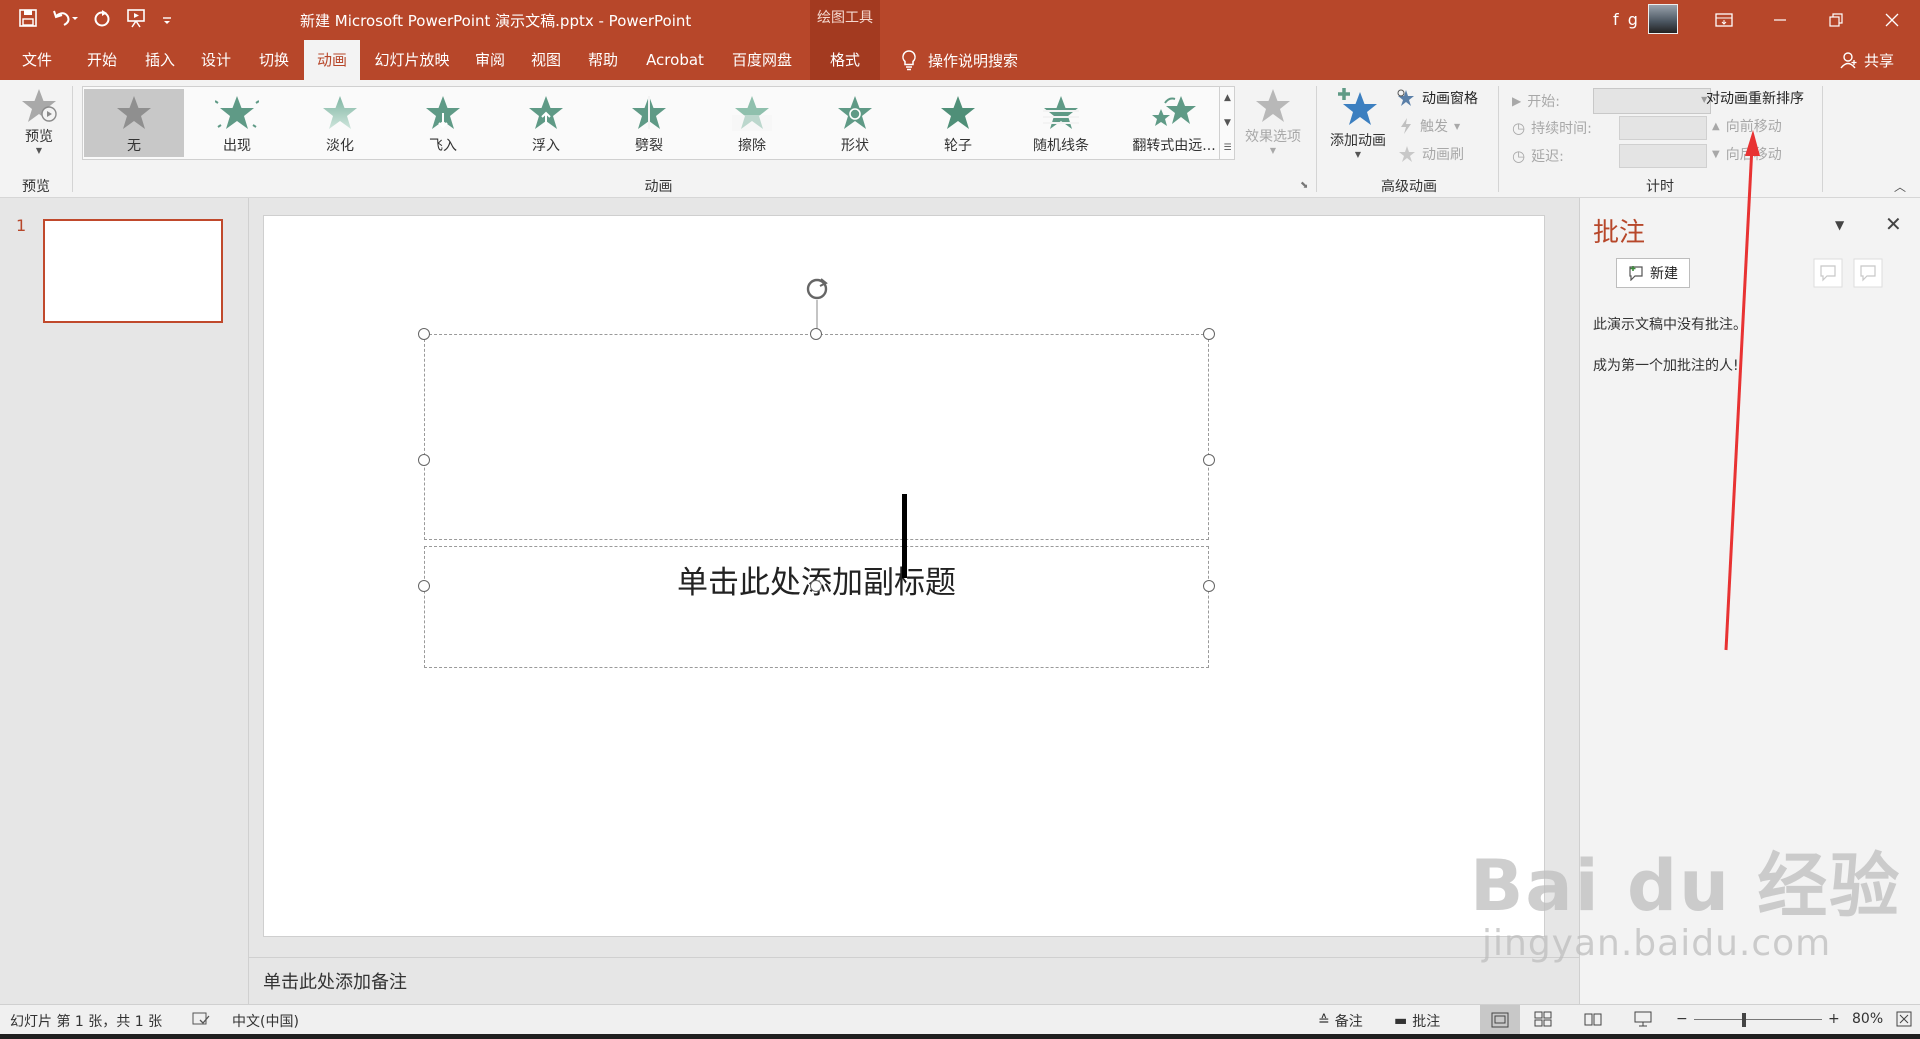 Image resolution: width=1920 pixels, height=1039 pixels. What do you see at coordinates (1304, 185) in the screenshot?
I see `animation-group-launcher-icon: ⬊` at bounding box center [1304, 185].